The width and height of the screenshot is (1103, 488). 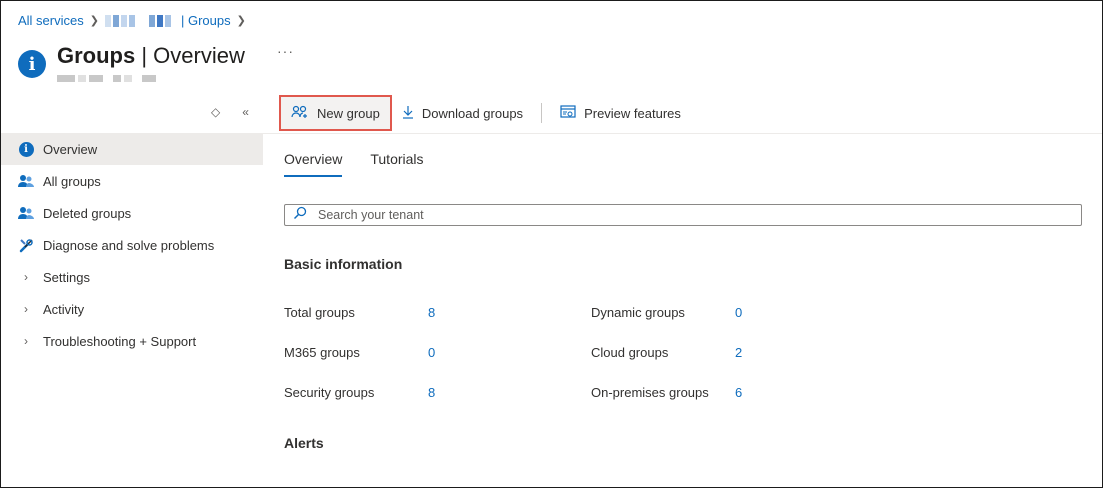 What do you see at coordinates (206, 20) in the screenshot?
I see `breadcrumb-groups: | Groups` at bounding box center [206, 20].